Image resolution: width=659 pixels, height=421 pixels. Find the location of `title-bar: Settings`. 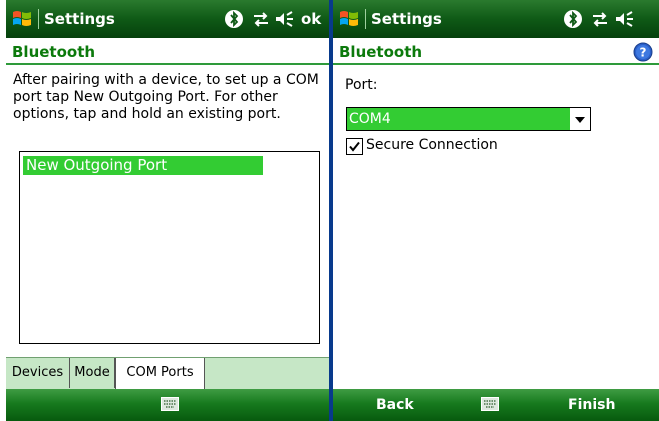

title-bar: Settings is located at coordinates (496, 19).